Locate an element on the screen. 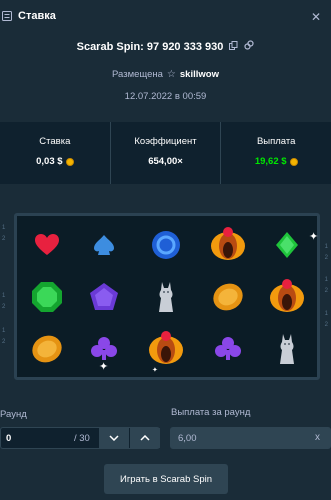  payout-value-row: 19,62 $ is located at coordinates (276, 161).